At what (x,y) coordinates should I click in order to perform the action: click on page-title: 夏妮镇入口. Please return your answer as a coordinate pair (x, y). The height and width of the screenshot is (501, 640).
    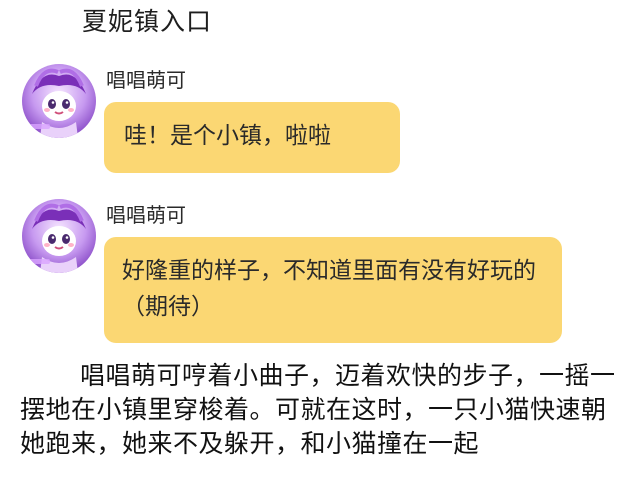
    Looking at the image, I should click on (147, 21).